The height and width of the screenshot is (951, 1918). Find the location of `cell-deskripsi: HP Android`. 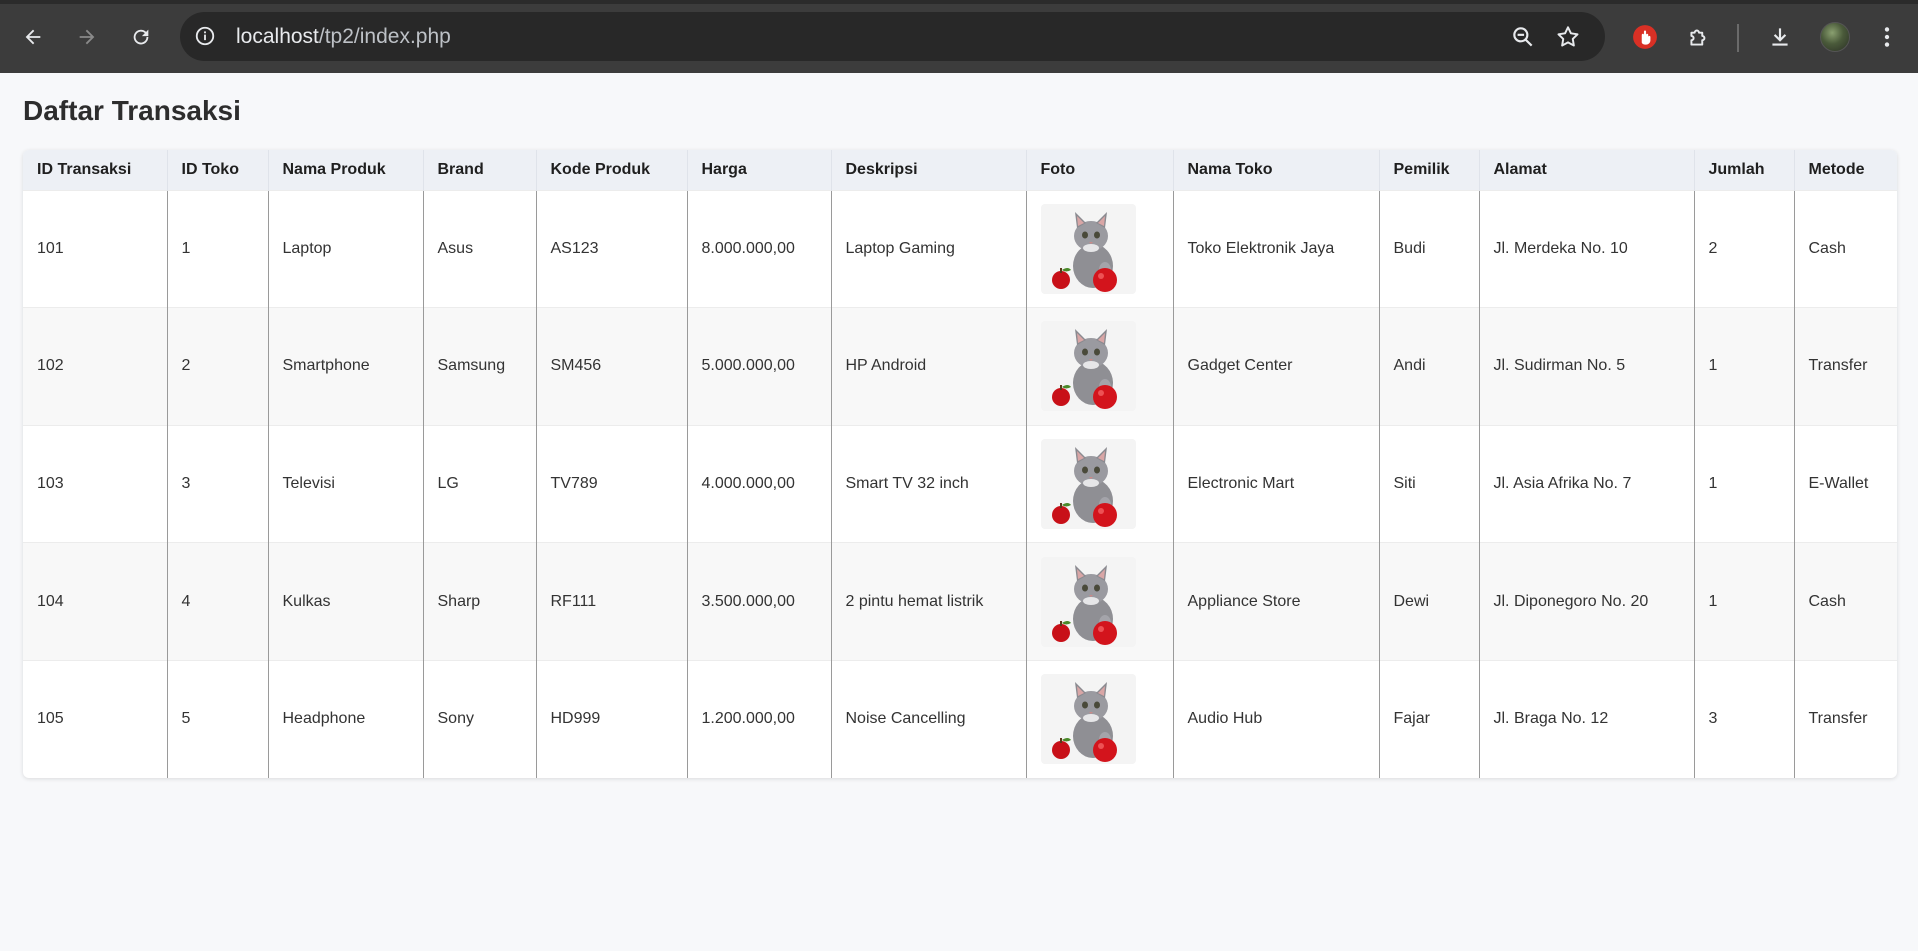

cell-deskripsi: HP Android is located at coordinates (929, 366).